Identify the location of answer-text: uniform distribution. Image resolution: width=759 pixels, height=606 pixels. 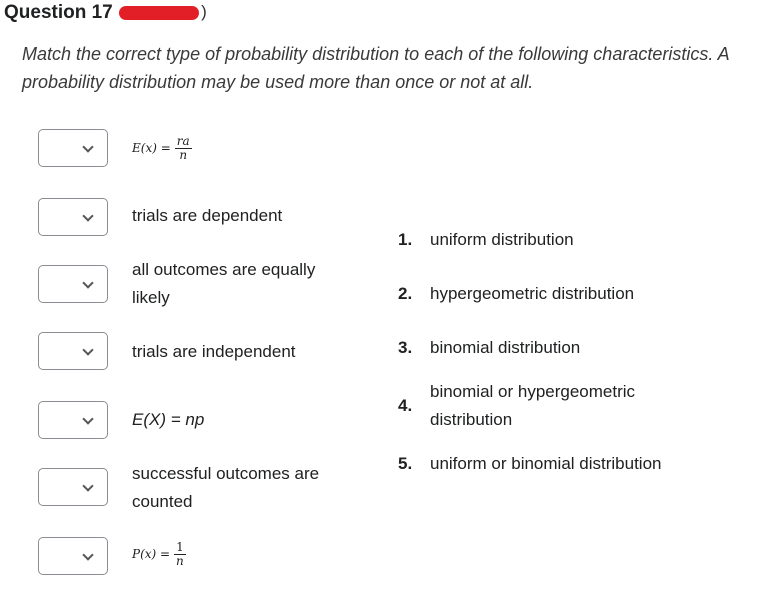
(502, 239).